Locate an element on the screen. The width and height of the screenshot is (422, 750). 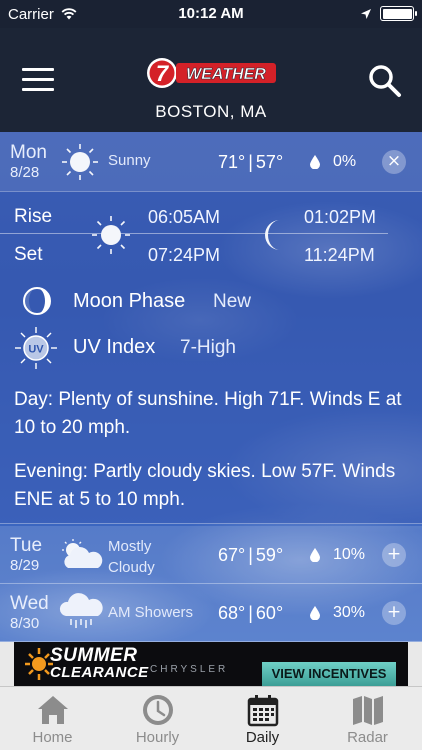
ad-headline-line1: SUMMER is located at coordinates (94, 655).